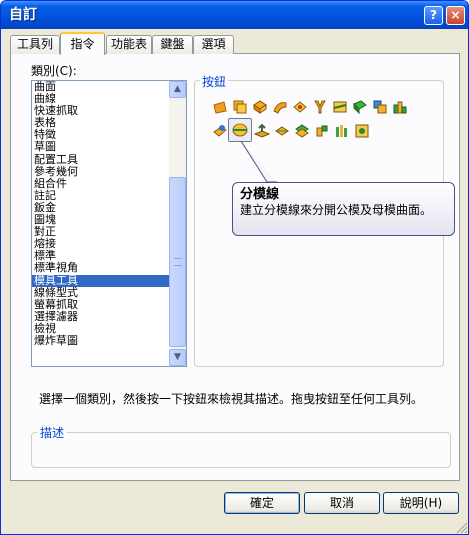 The image size is (469, 535). Describe the element at coordinates (213, 44) in the screenshot. I see `tab-options: 選項` at that location.